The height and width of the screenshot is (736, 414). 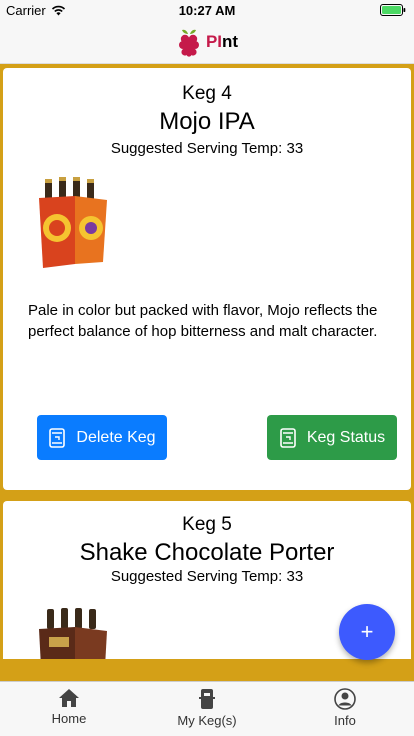 I want to click on tab-home: Home, so click(x=69, y=709).